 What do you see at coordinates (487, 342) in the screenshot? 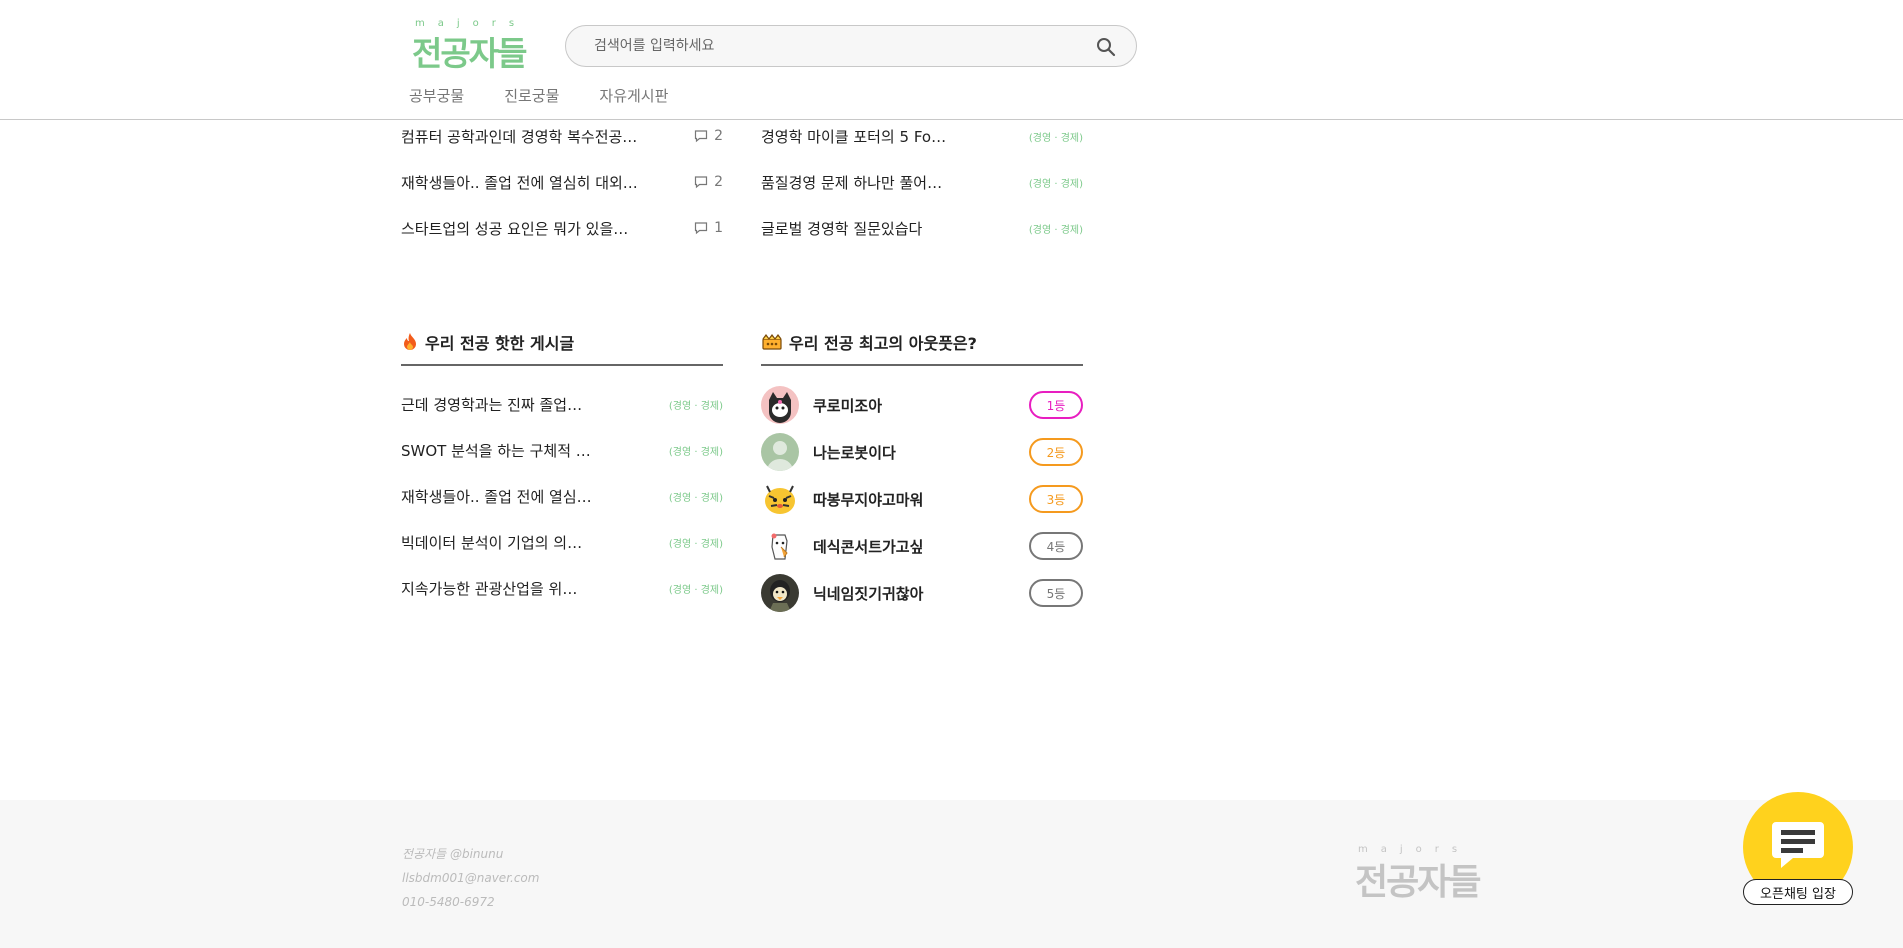
I see `hot-section-title: 우리 전공 핫한 게시글` at bounding box center [487, 342].